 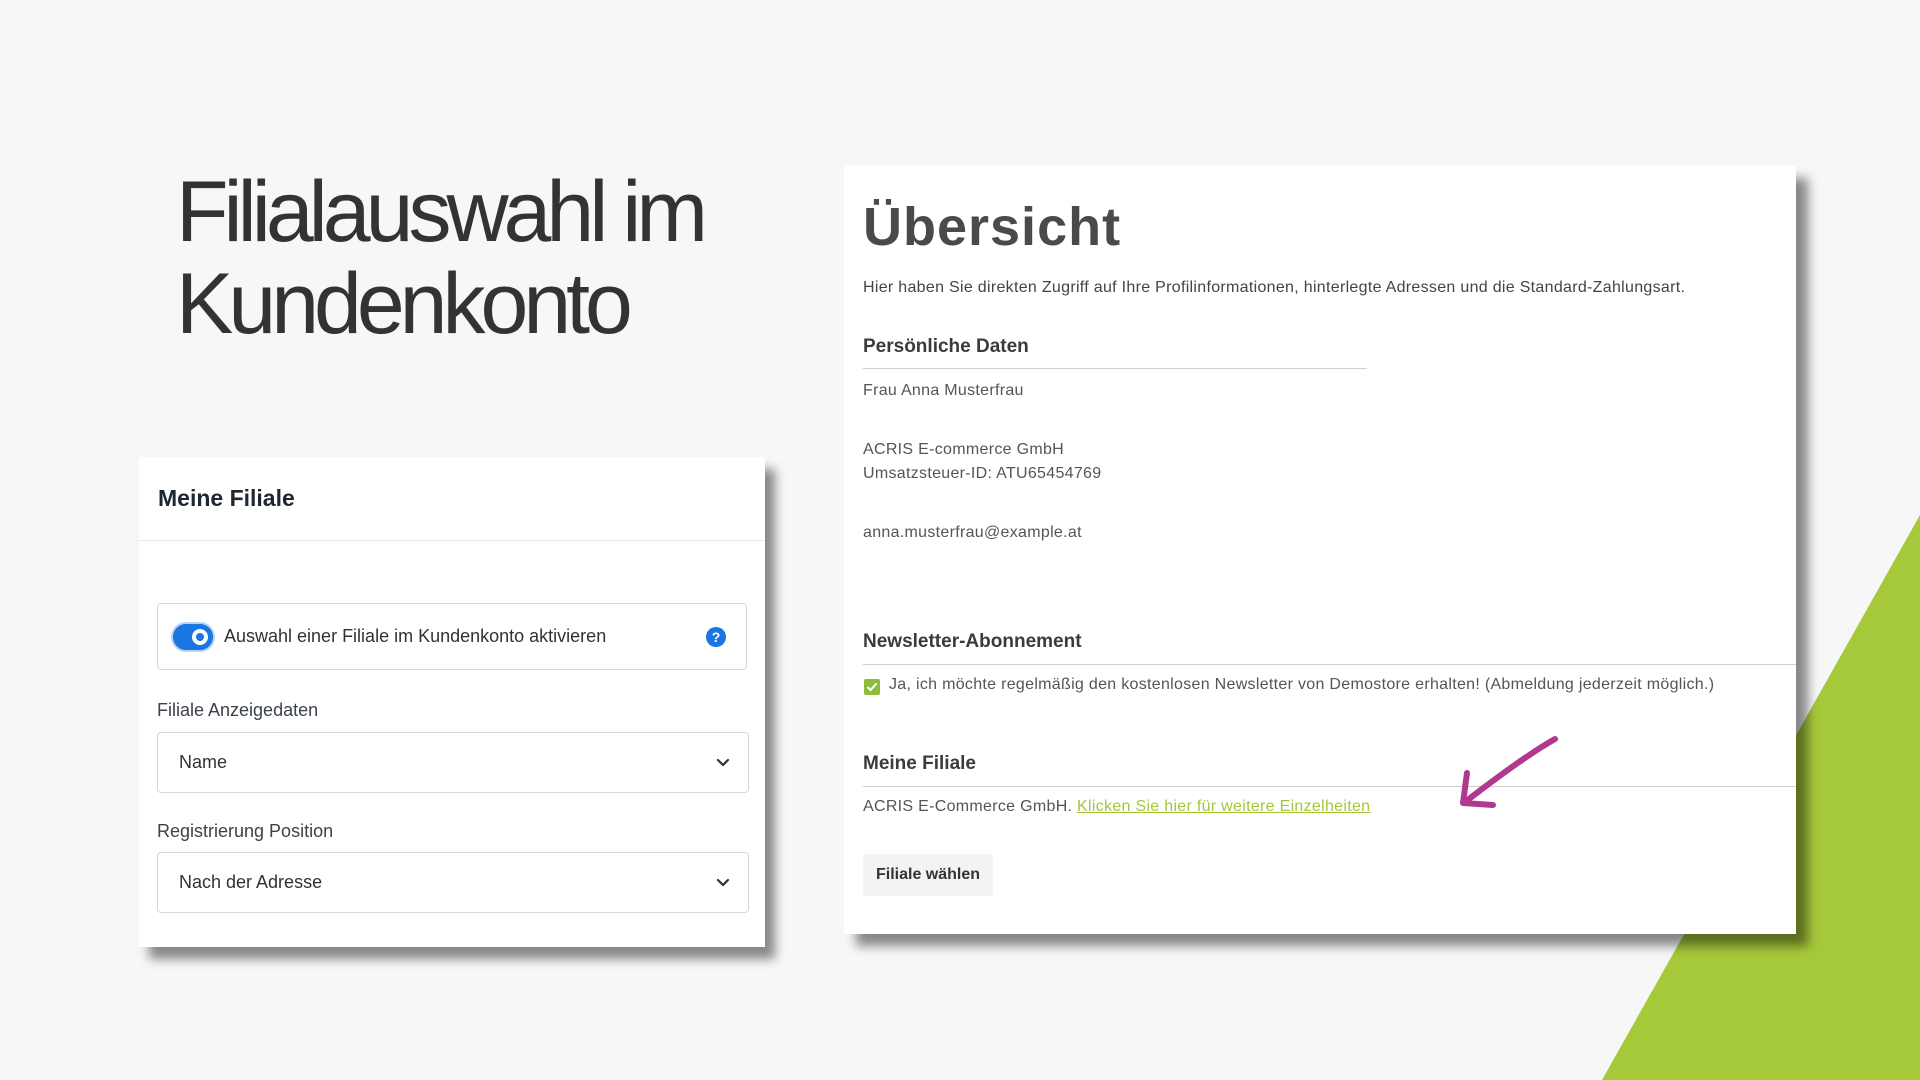 I want to click on display-data-label: Filiale Anzeigedaten, so click(x=238, y=710).